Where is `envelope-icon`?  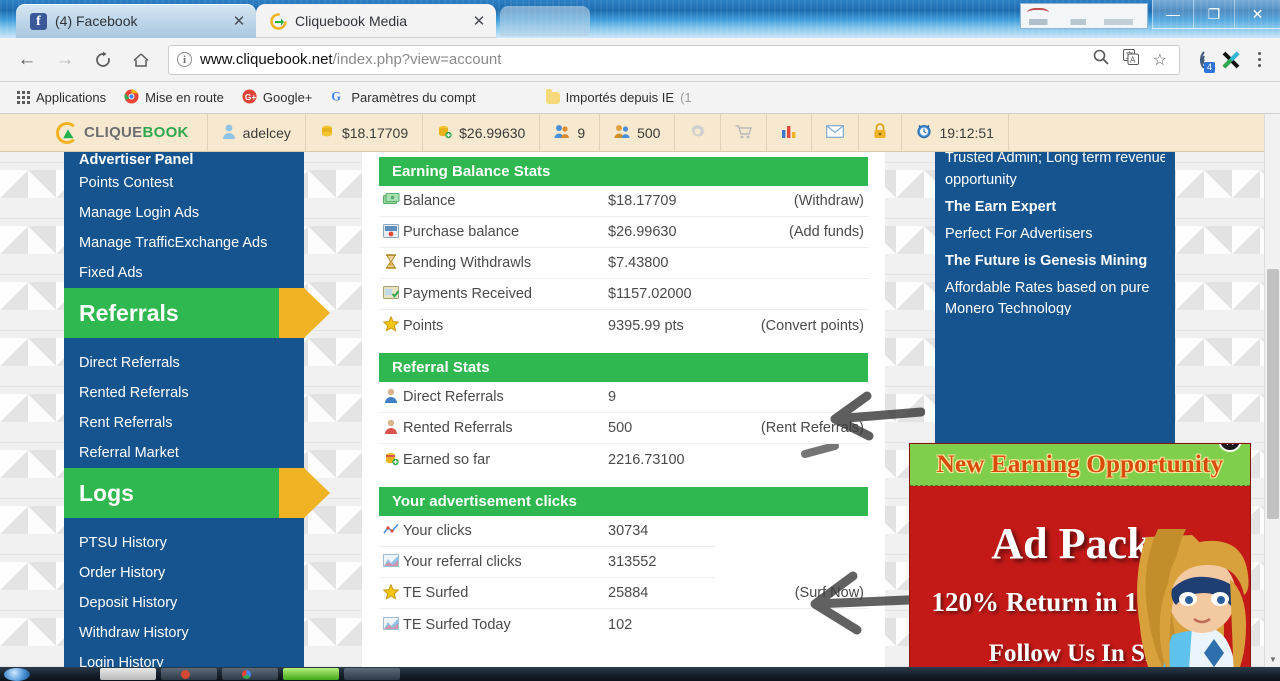
envelope-icon is located at coordinates (835, 132).